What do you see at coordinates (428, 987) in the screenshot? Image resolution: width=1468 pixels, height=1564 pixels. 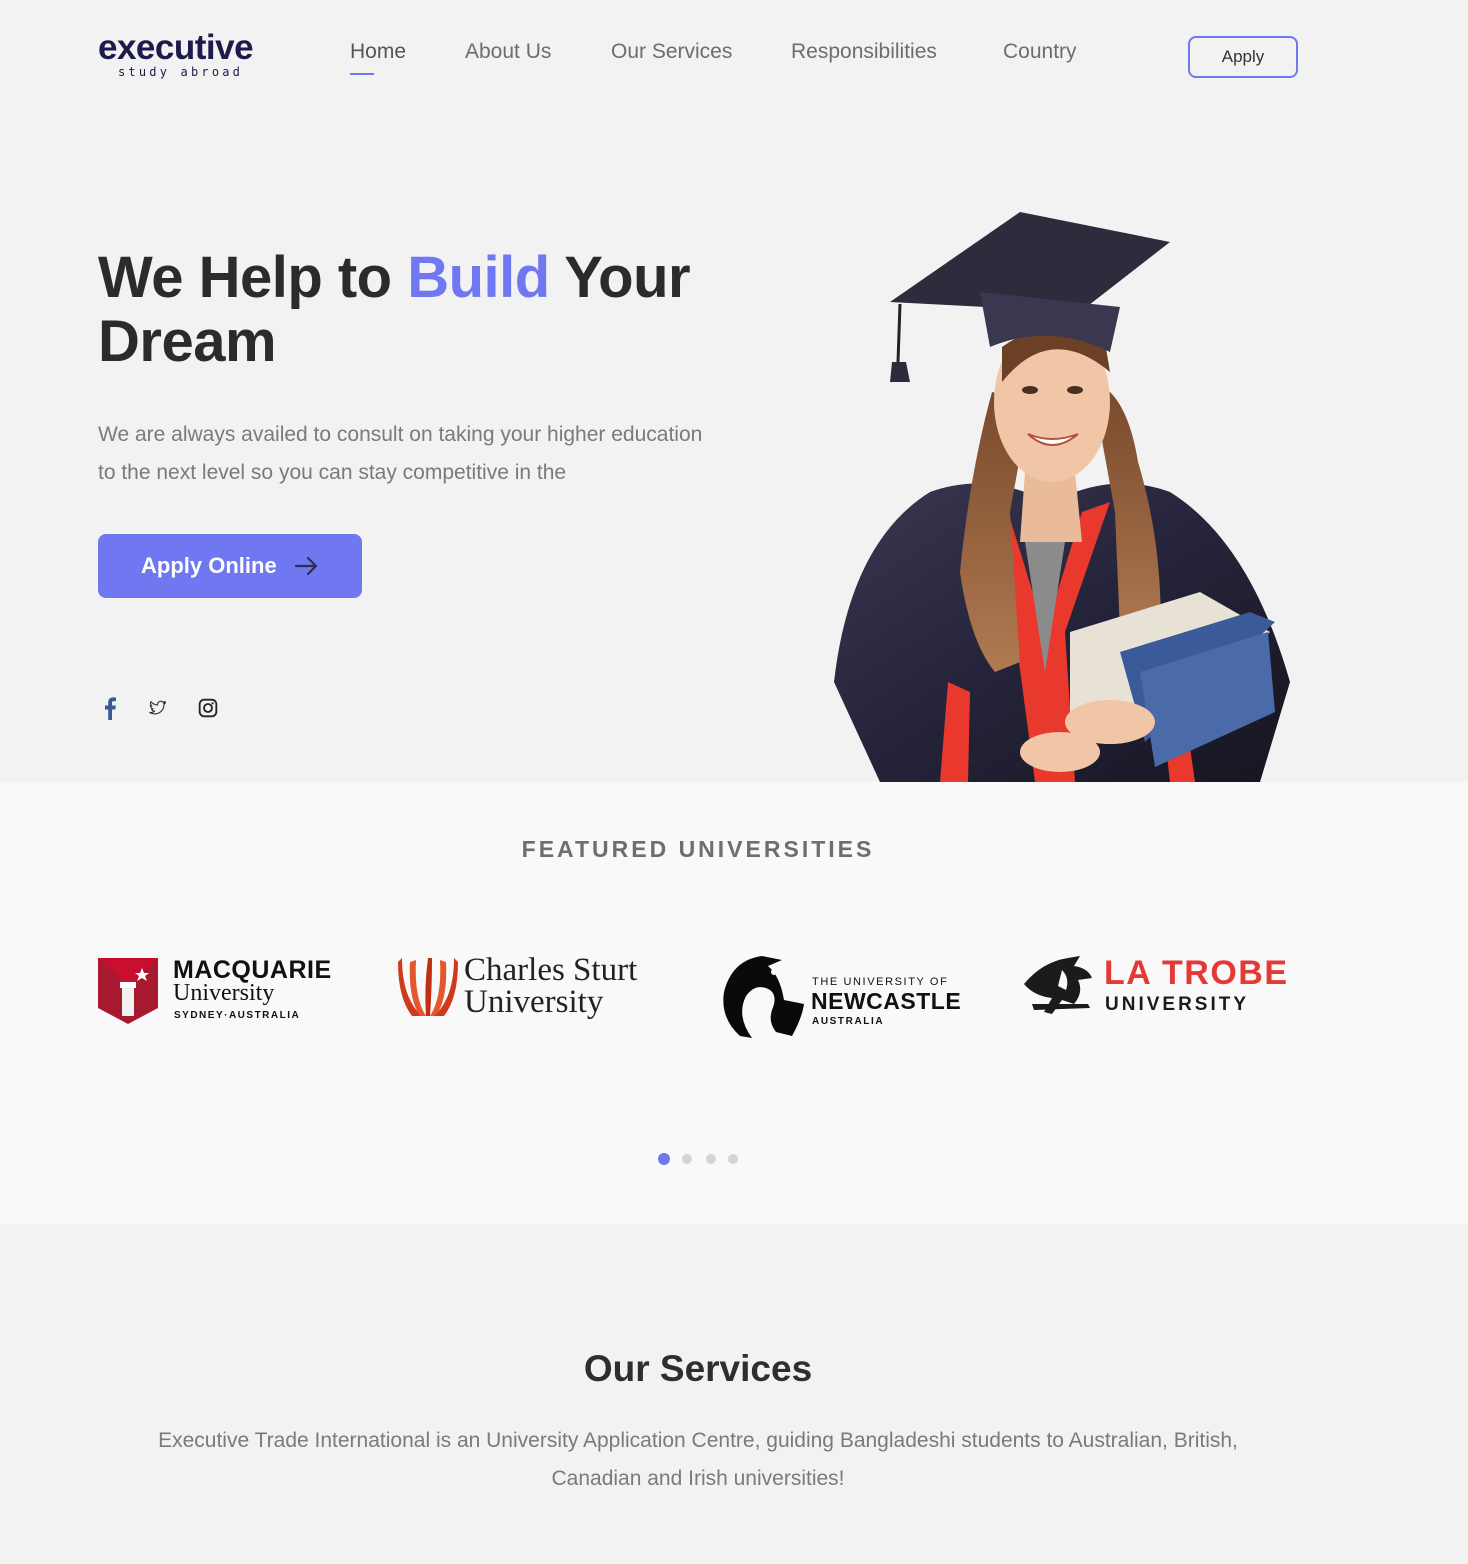 I see `charles-sturt-emblem-icon` at bounding box center [428, 987].